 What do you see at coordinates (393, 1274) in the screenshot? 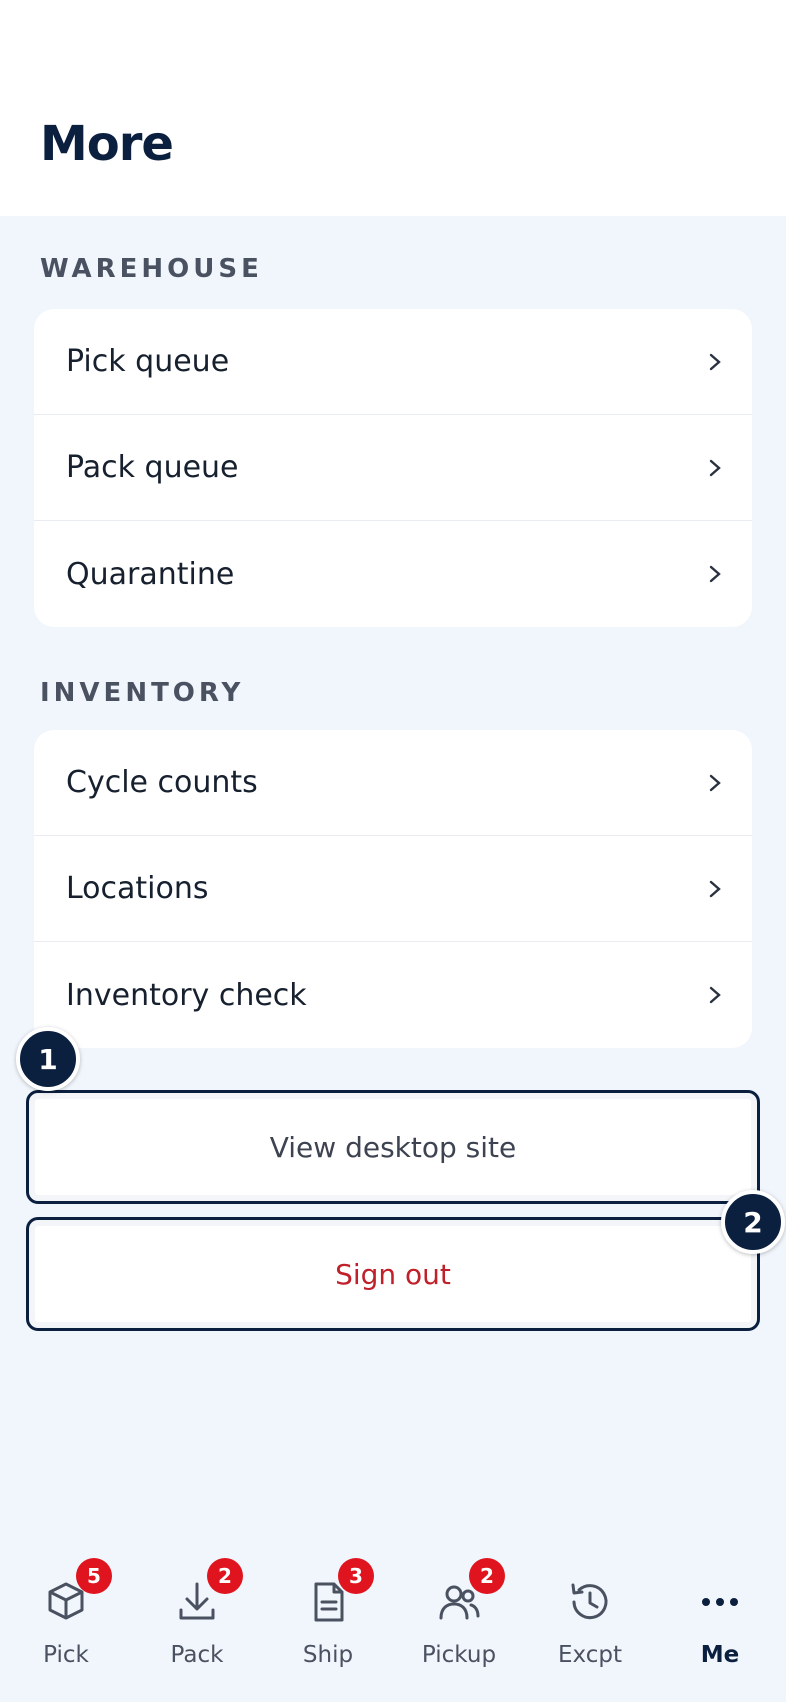
I see `sign-out-button: Sign out` at bounding box center [393, 1274].